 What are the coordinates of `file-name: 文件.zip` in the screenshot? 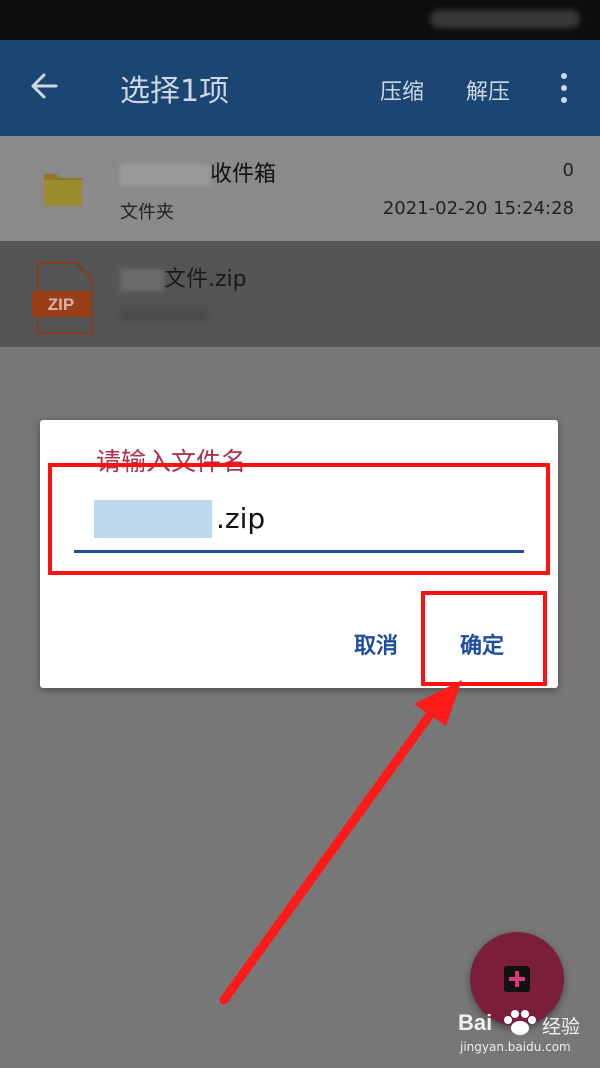 It's located at (183, 277).